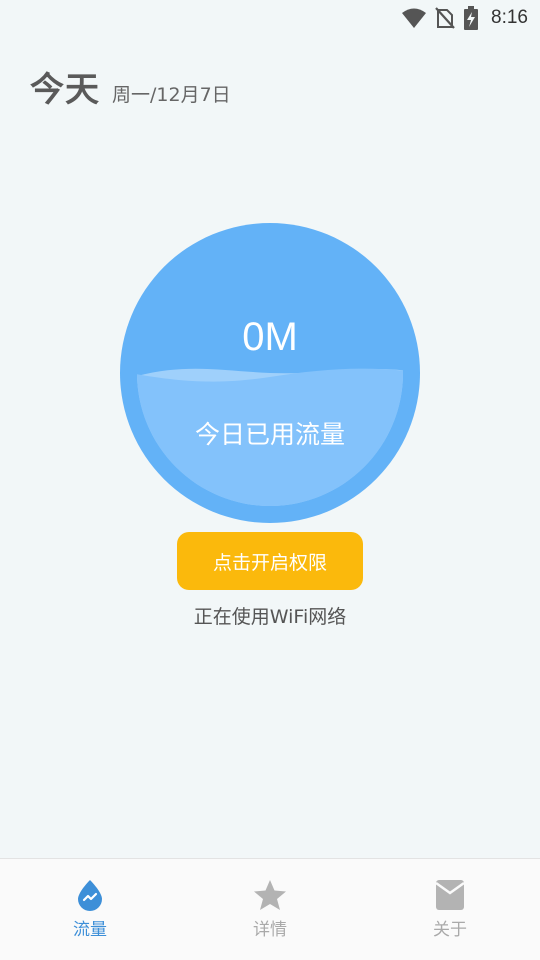 The width and height of the screenshot is (540, 960). Describe the element at coordinates (270, 617) in the screenshot. I see `network-status: 正在使用WiFi网络` at that location.